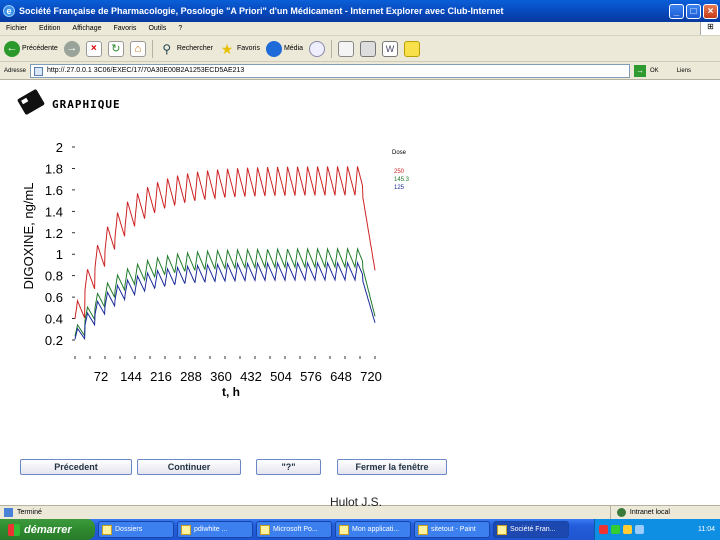  I want to click on start-button: démarrer, so click(47, 529).